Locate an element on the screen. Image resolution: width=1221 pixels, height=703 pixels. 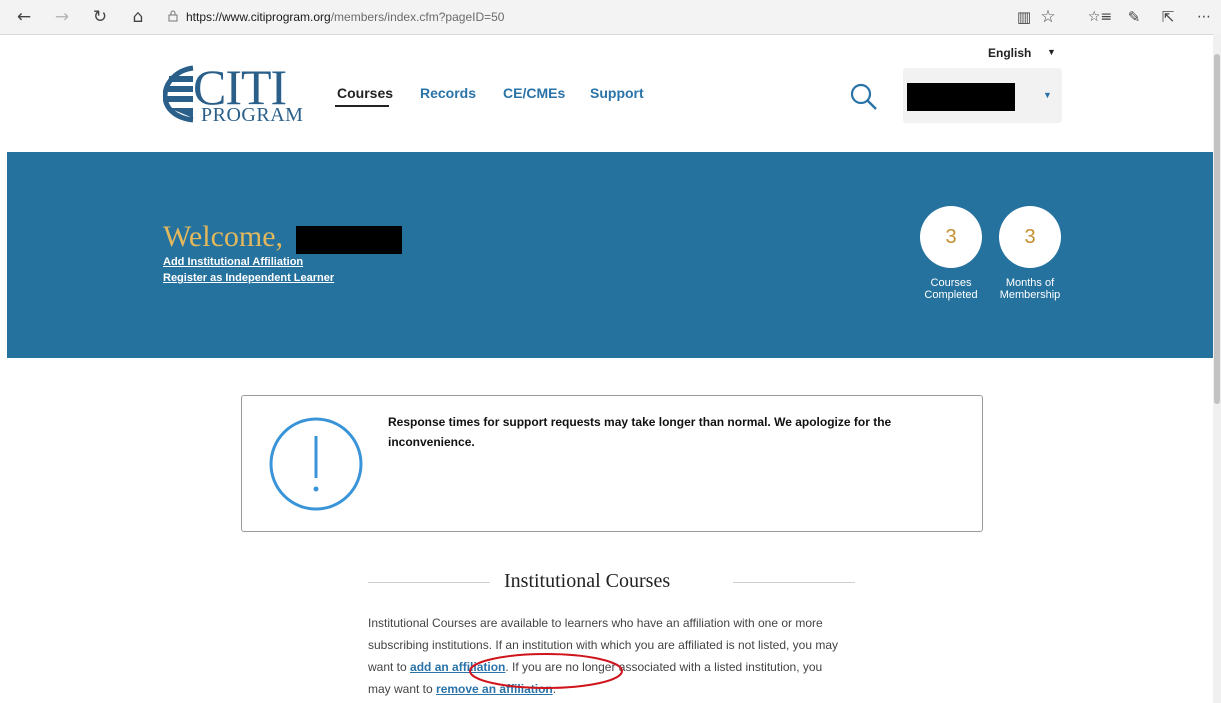
globe-mark-icon is located at coordinates (178, 94).